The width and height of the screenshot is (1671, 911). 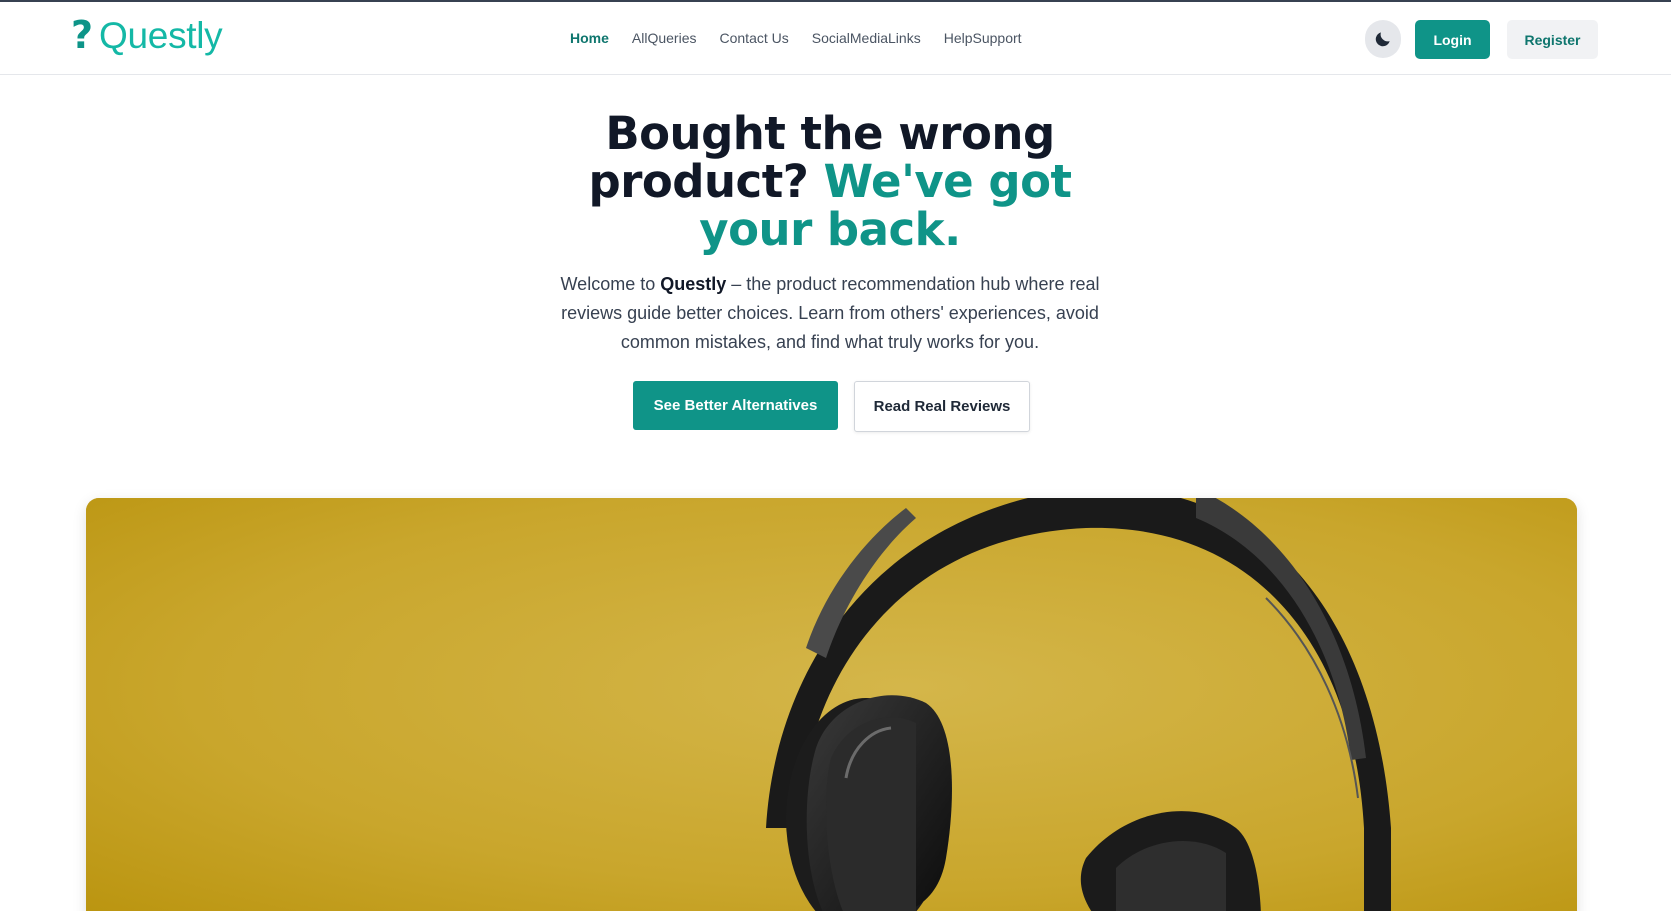 I want to click on see-better-alternatives-button: See Better Alternatives, so click(x=735, y=405).